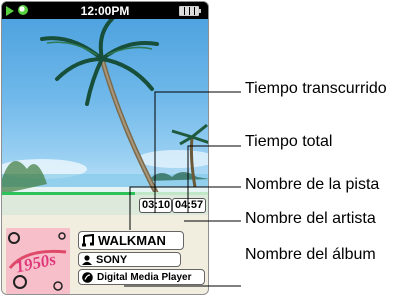 The image size is (412, 298). What do you see at coordinates (310, 218) in the screenshot?
I see `callout-artist-name: Nombre del artista` at bounding box center [310, 218].